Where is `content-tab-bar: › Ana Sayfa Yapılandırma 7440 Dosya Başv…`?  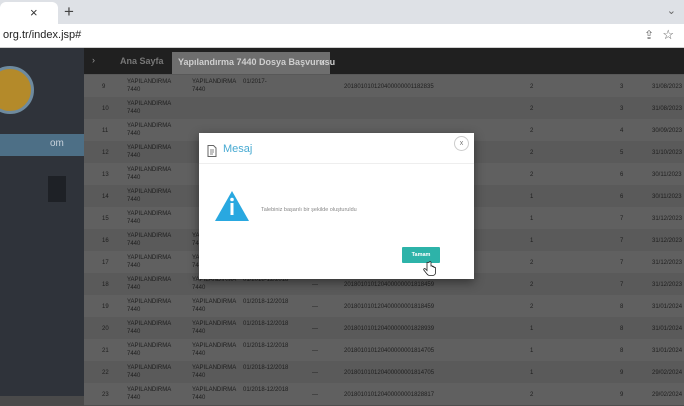
content-tab-bar: › Ana Sayfa Yapılandırma 7440 Dosya Başv… is located at coordinates (384, 61).